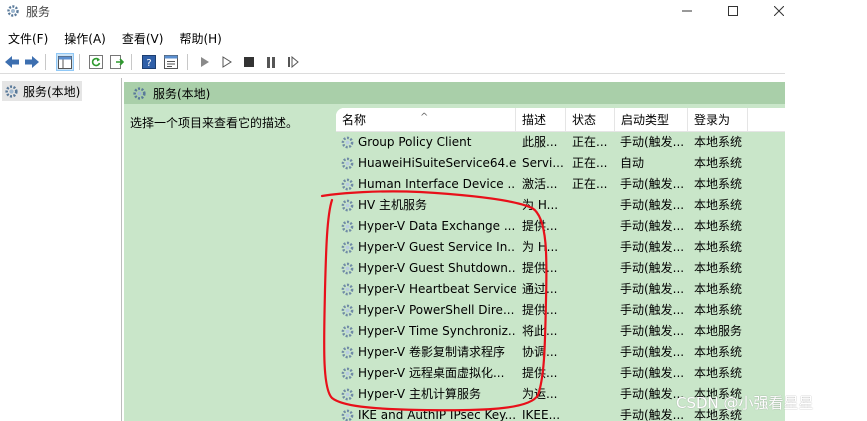 The height and width of the screenshot is (421, 867). Describe the element at coordinates (426, 120) in the screenshot. I see `column-header-name: ^ 名称` at that location.